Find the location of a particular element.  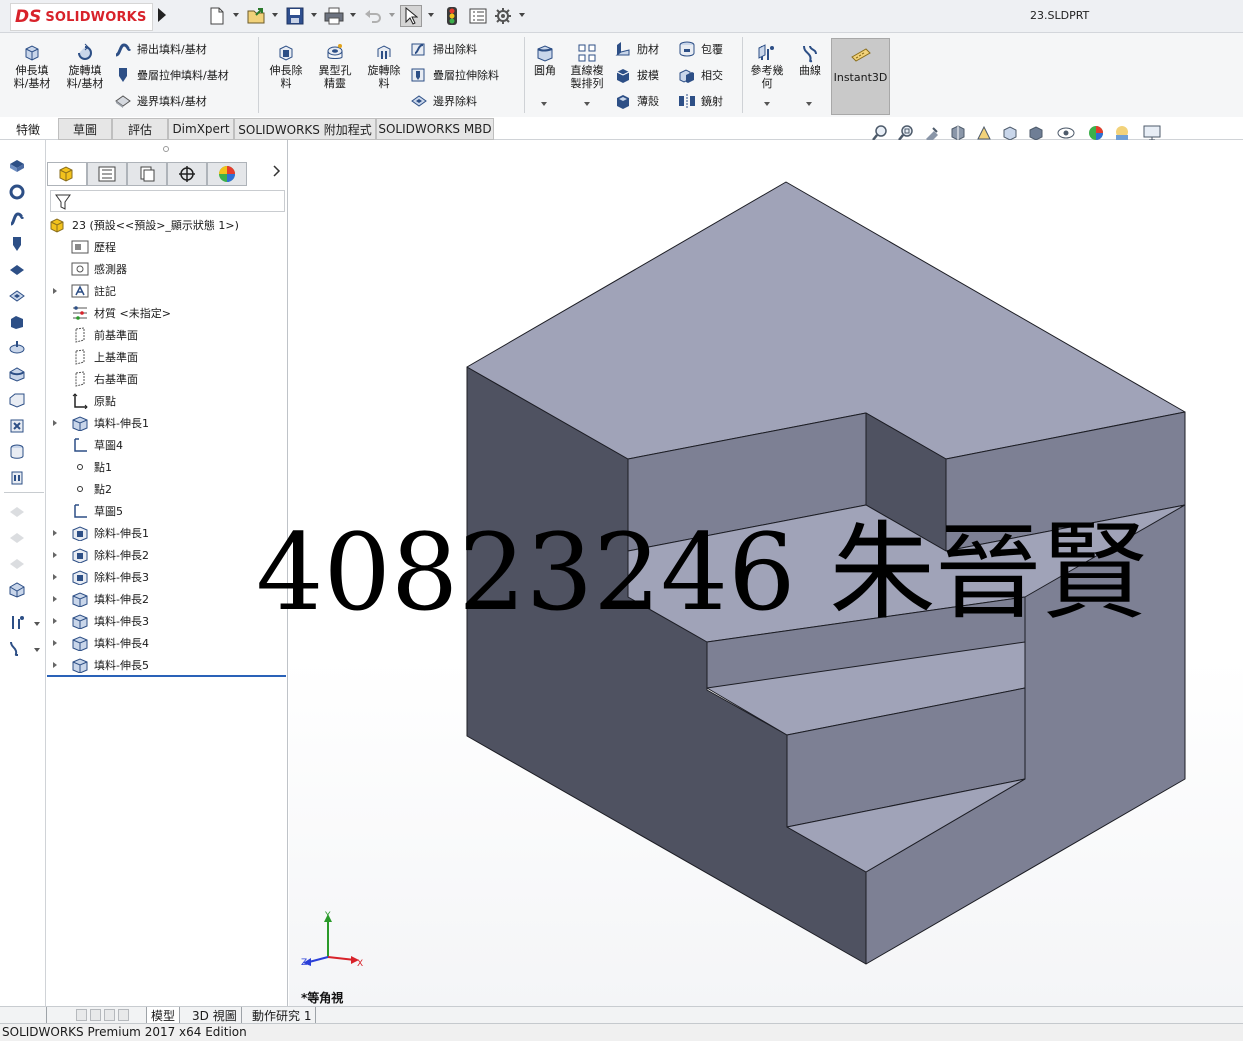

options-gear-icon is located at coordinates (503, 16).